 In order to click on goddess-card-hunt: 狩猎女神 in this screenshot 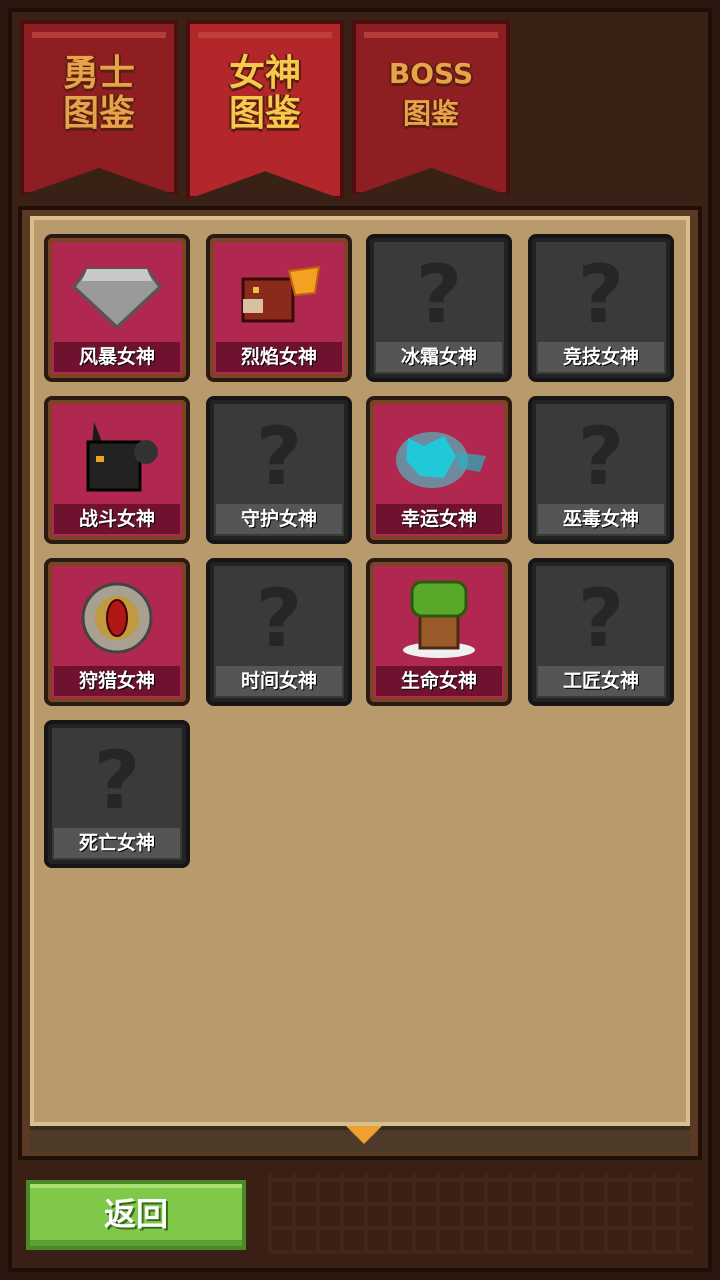, I will do `click(117, 632)`.